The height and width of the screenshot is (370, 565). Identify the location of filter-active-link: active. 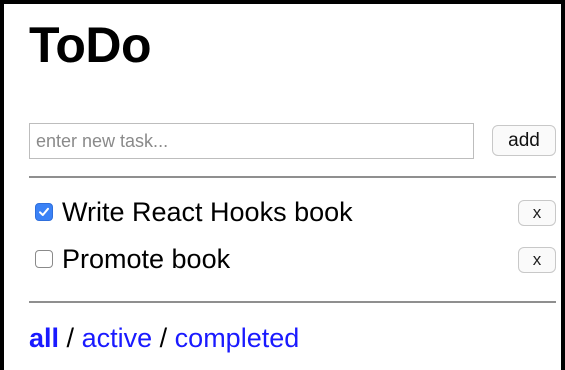
(117, 338).